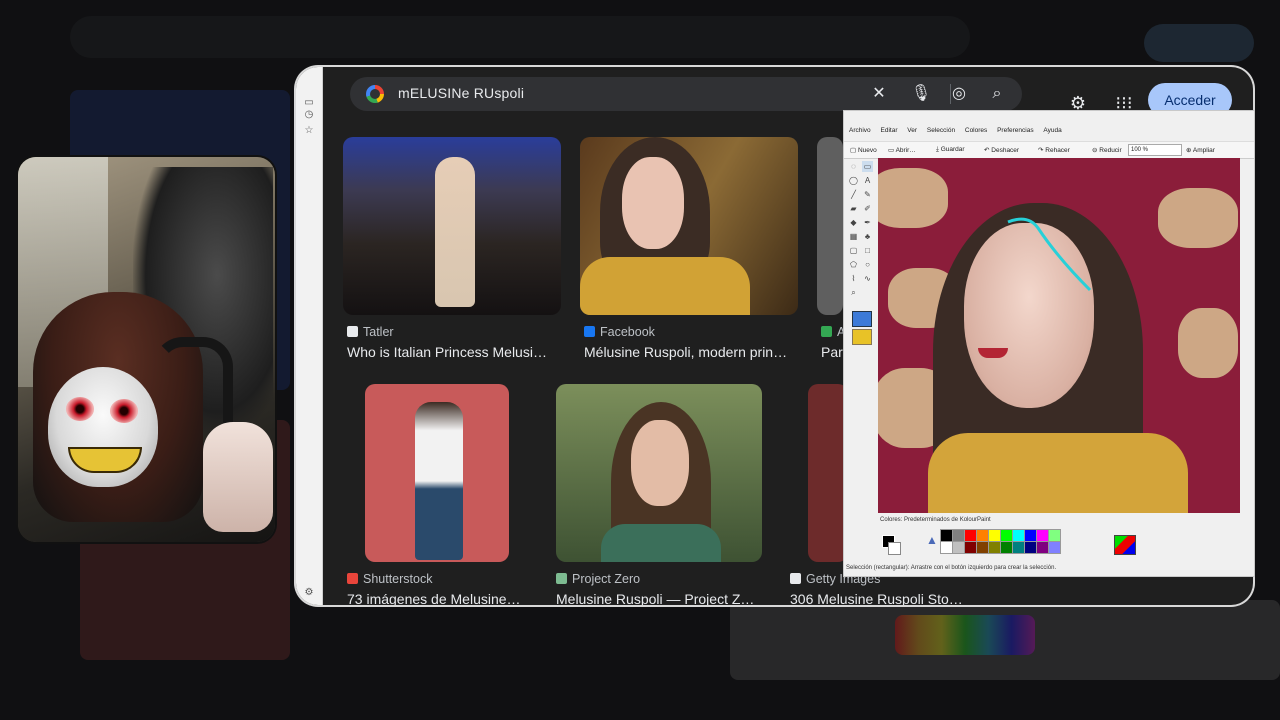  I want to click on undo-button: ↶ Deshacer, so click(1001, 150).